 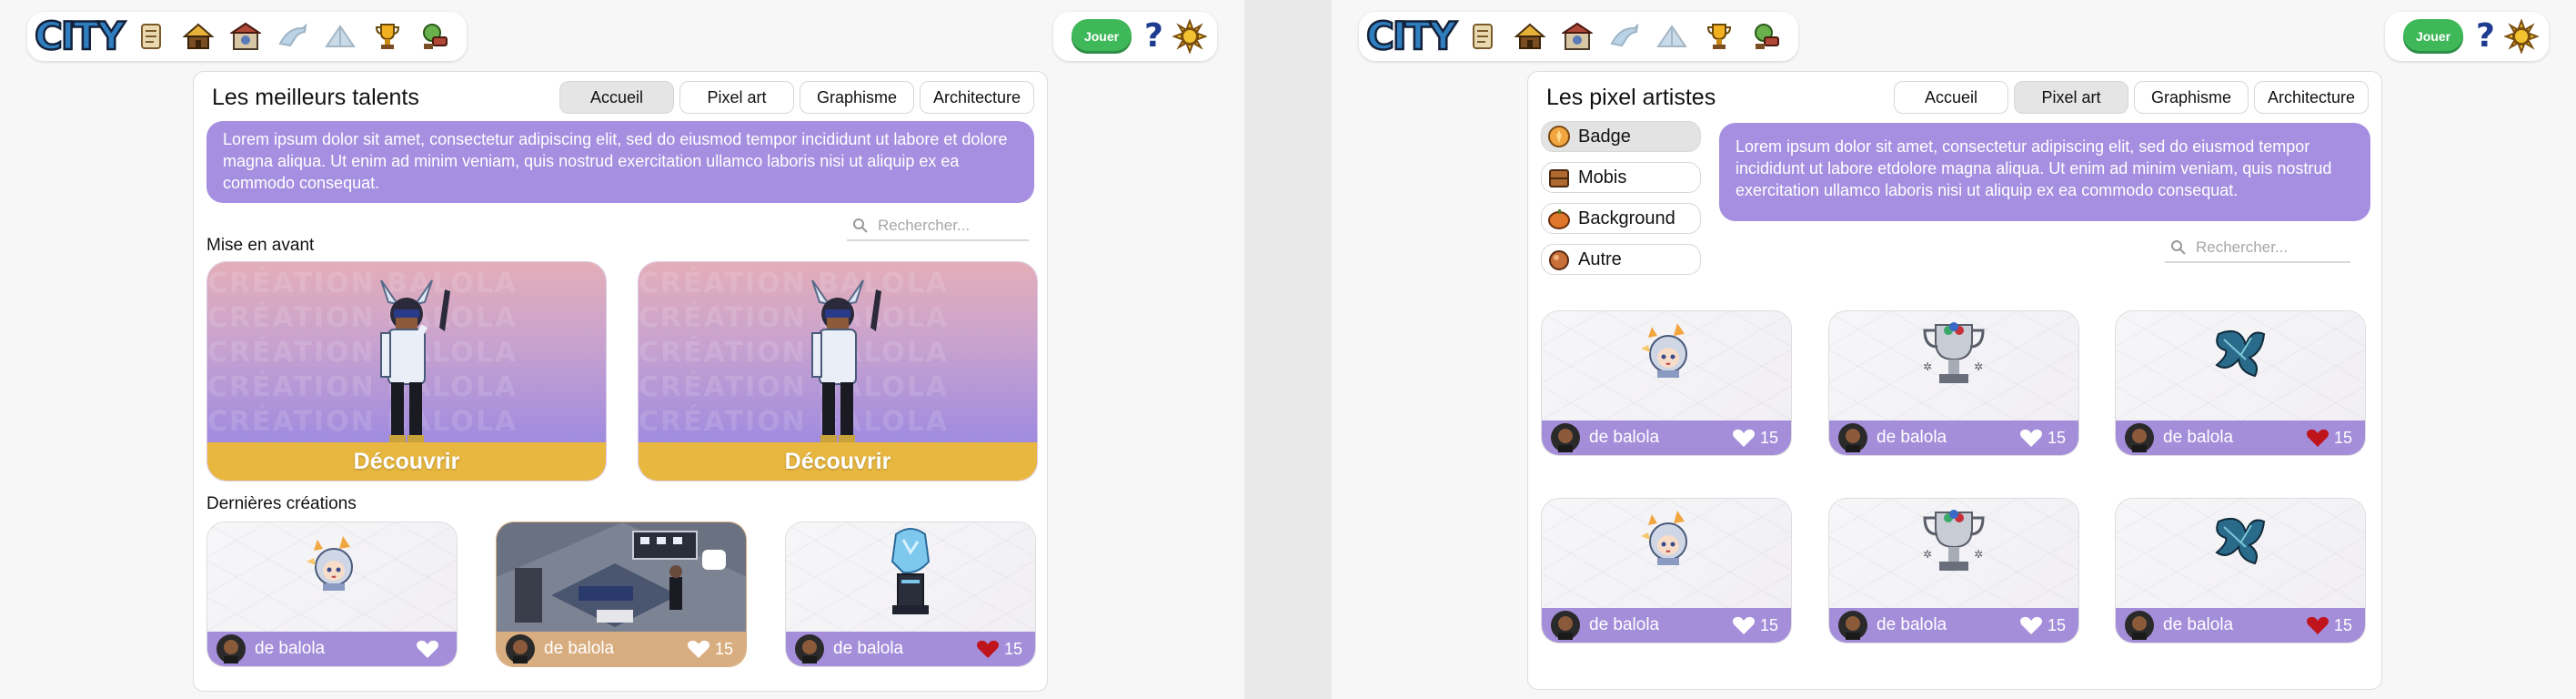 I want to click on author-avatar, so click(x=1852, y=437).